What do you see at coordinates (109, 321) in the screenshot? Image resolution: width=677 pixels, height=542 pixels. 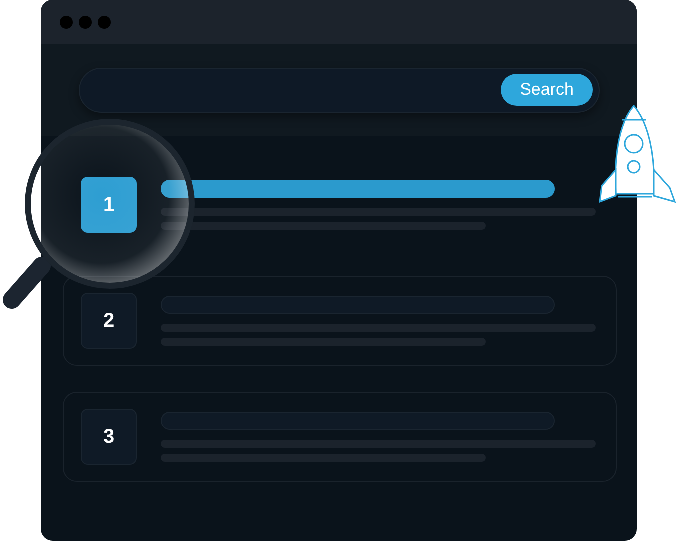 I see `result-number: 2` at bounding box center [109, 321].